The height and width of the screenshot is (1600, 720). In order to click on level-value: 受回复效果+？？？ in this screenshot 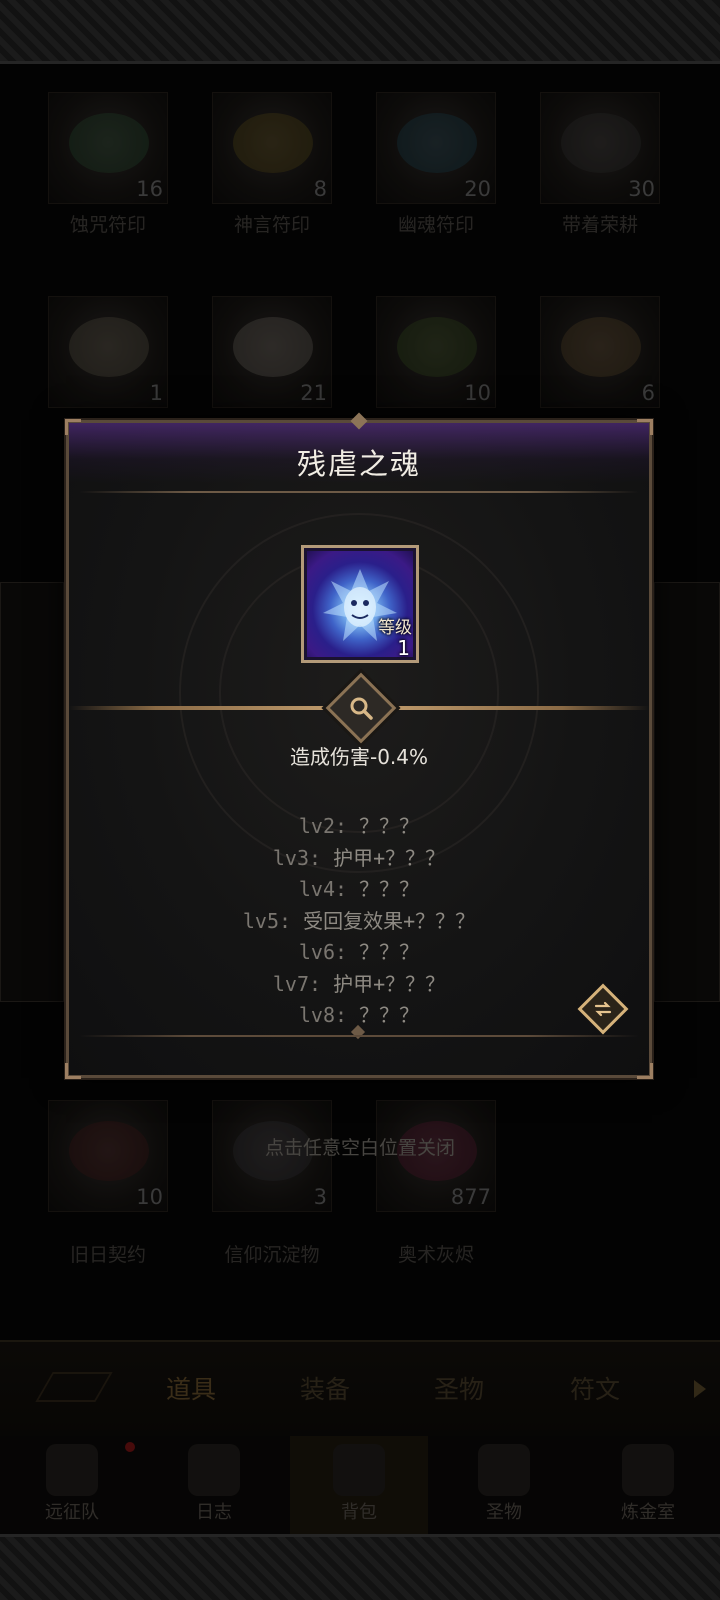, I will do `click(389, 920)`.